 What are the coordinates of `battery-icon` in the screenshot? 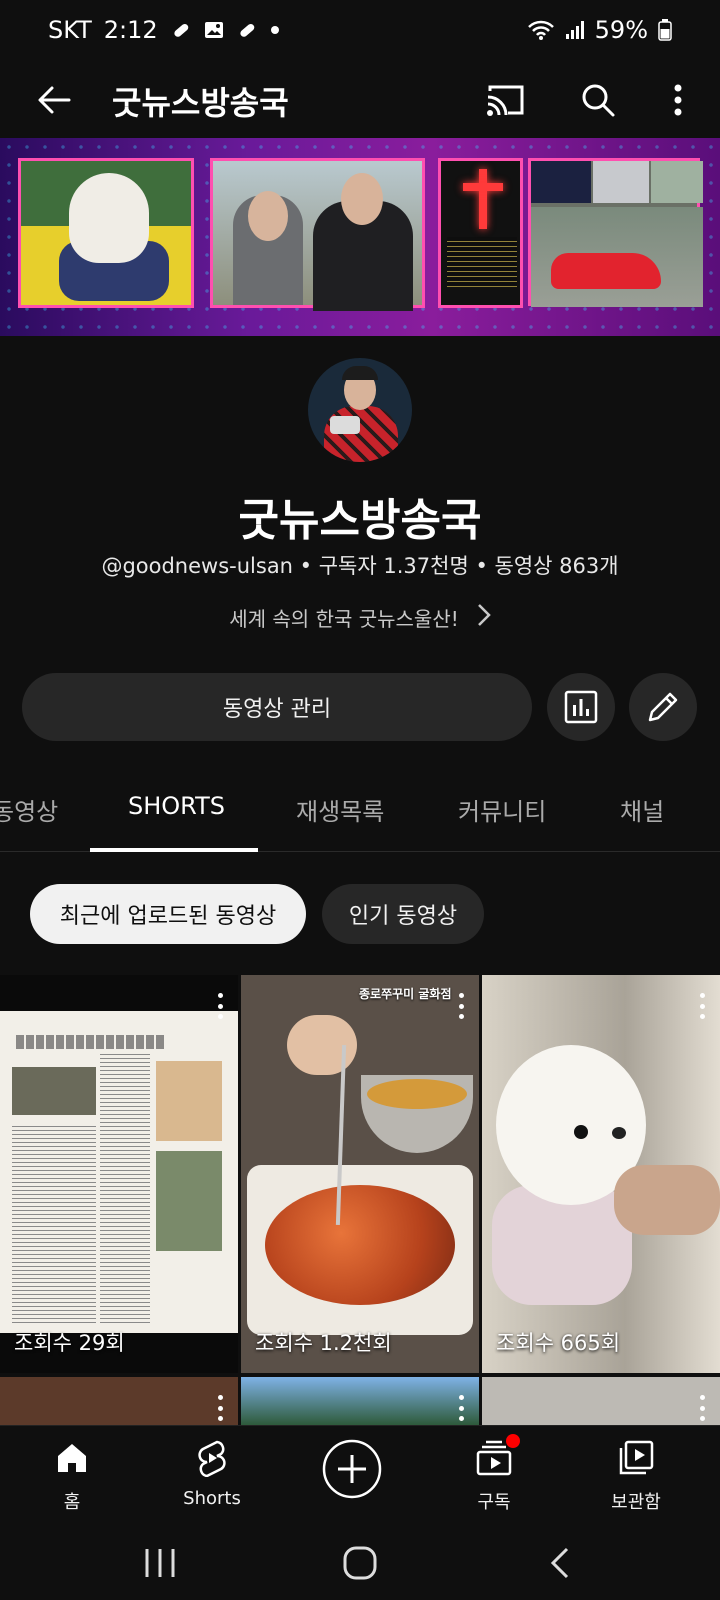 It's located at (665, 30).